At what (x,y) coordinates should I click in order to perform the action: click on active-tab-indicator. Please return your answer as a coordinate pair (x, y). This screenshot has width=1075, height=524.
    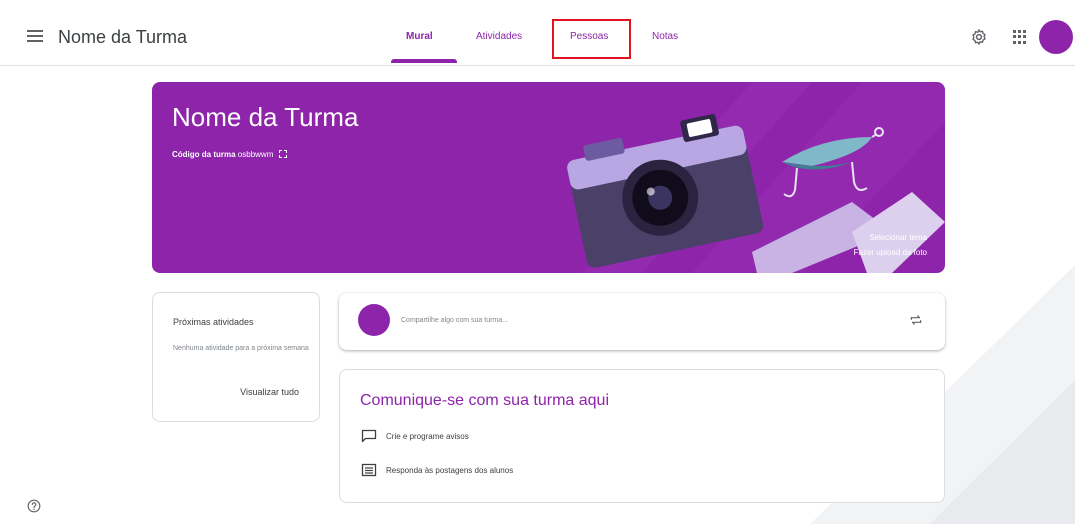
    Looking at the image, I should click on (424, 61).